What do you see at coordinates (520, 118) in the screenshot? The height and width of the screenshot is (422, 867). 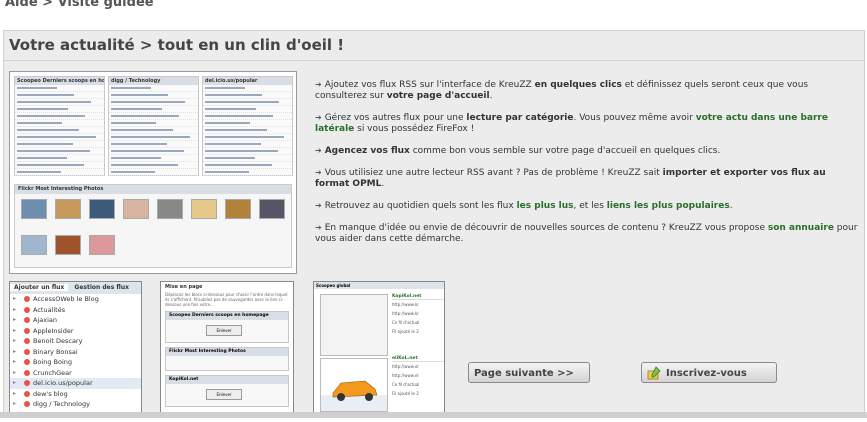 I see `feature-bold: lecture par catégorie` at bounding box center [520, 118].